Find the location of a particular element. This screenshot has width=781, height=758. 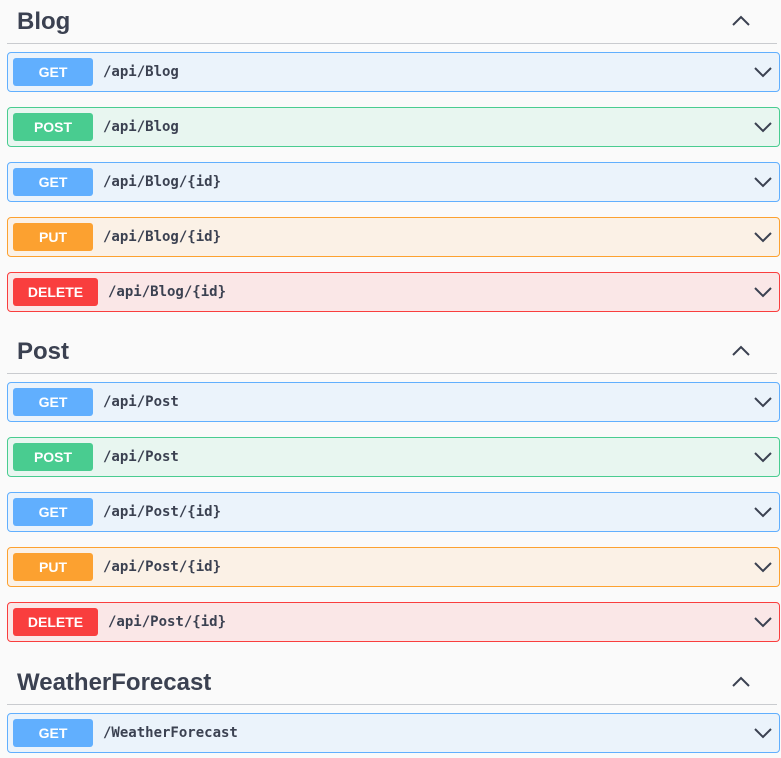

operation-put-api-blog-id: PUT /api/Blog/{id} is located at coordinates (393, 237).